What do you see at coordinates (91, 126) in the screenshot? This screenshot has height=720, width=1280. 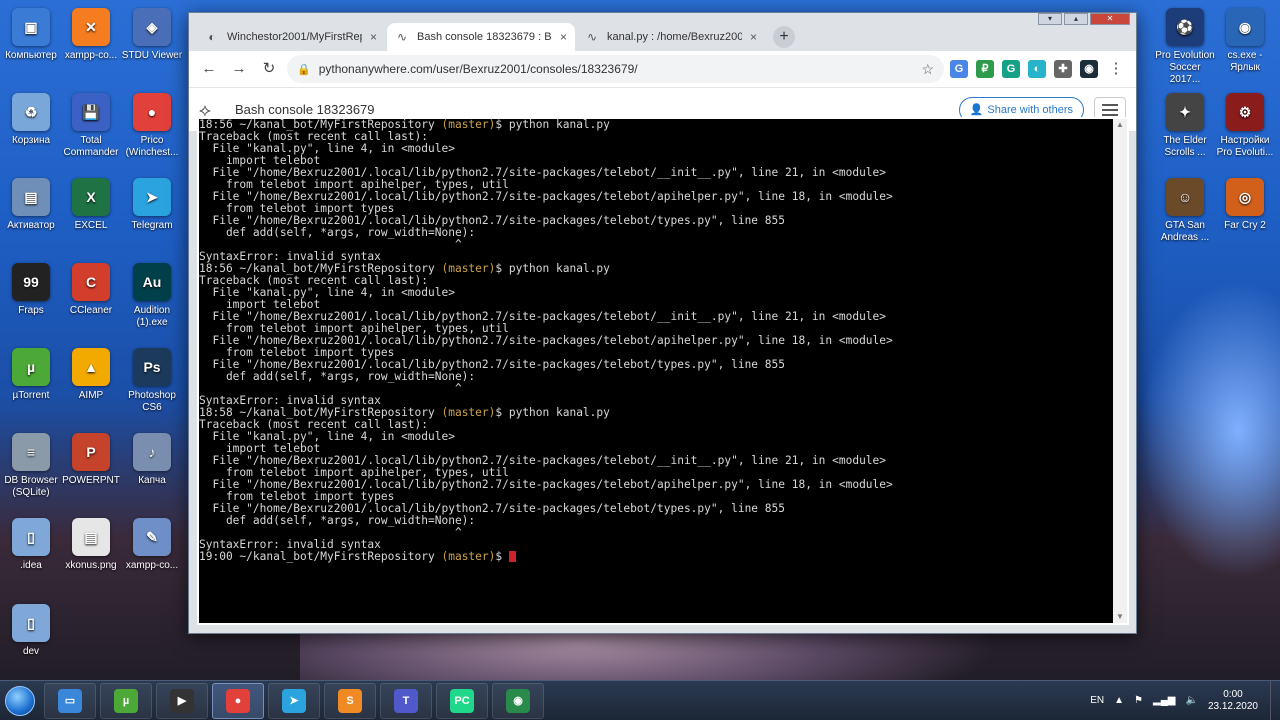 I see `desktop-icon-total-commander: 💾 Total Commander` at bounding box center [91, 126].